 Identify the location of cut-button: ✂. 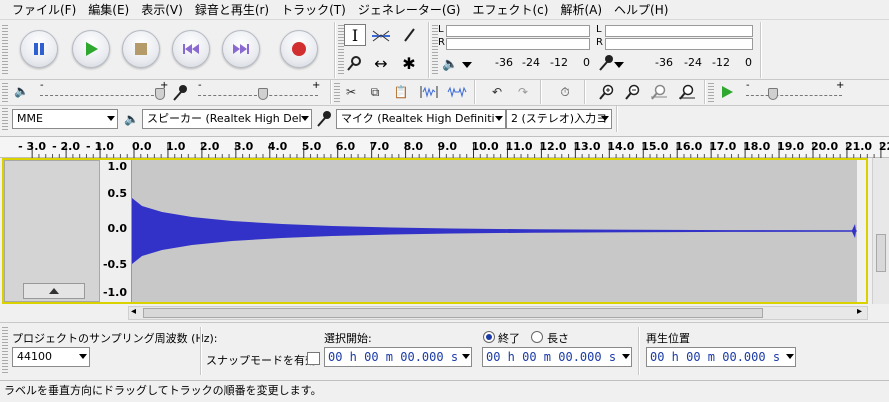
(351, 92).